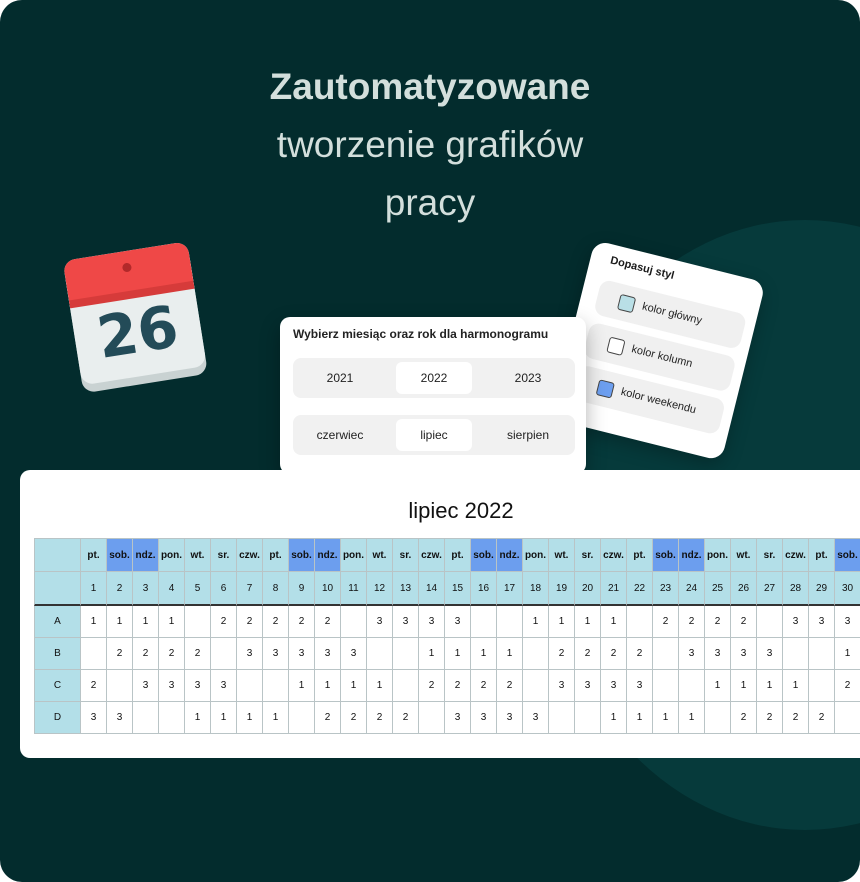 The height and width of the screenshot is (882, 860). I want to click on weekday-header-cell: czw., so click(614, 555).